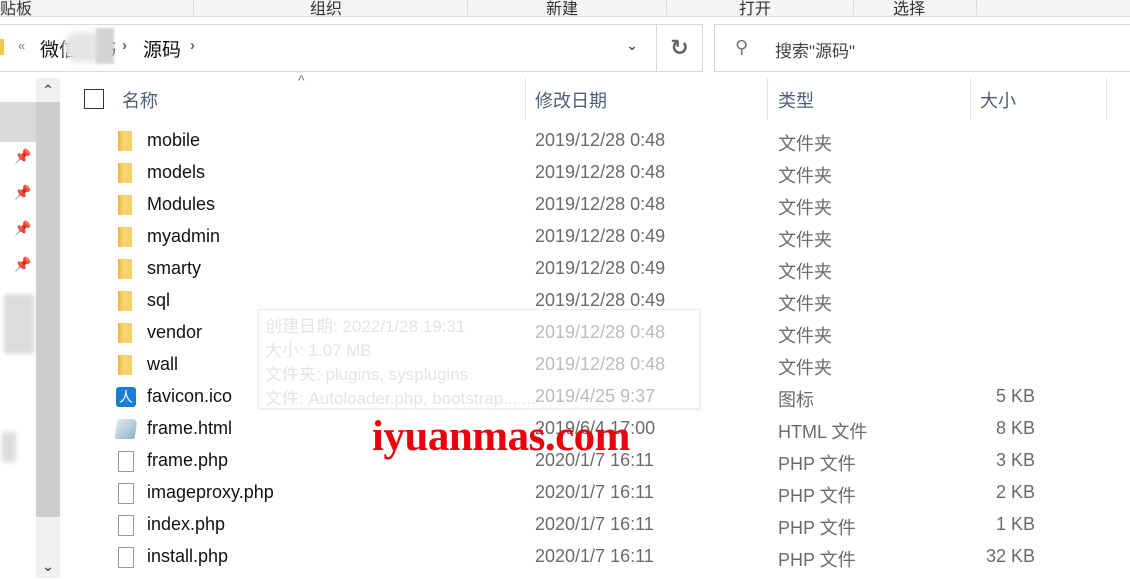 The height and width of the screenshot is (580, 1130). I want to click on column-date-modified: 修改日期, so click(571, 100).